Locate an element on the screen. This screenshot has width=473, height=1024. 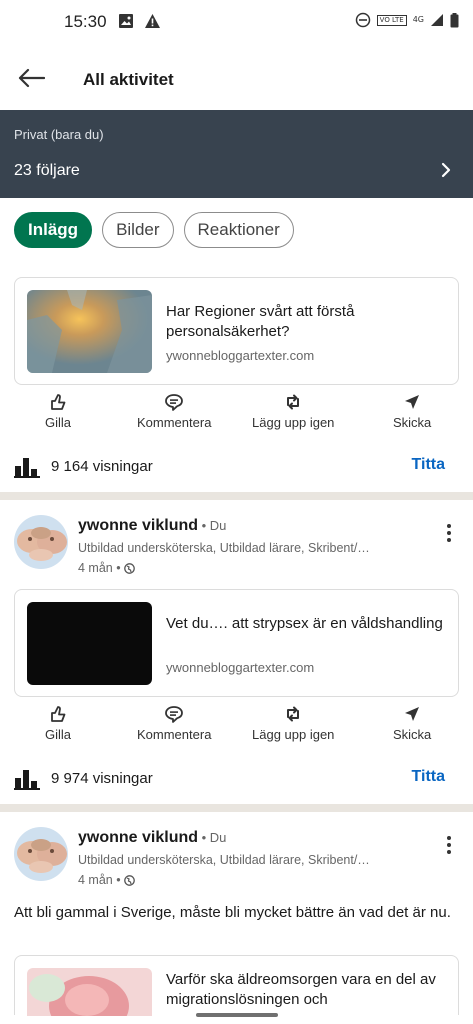
privacy-label: Privat (bara du) is located at coordinates (59, 134).